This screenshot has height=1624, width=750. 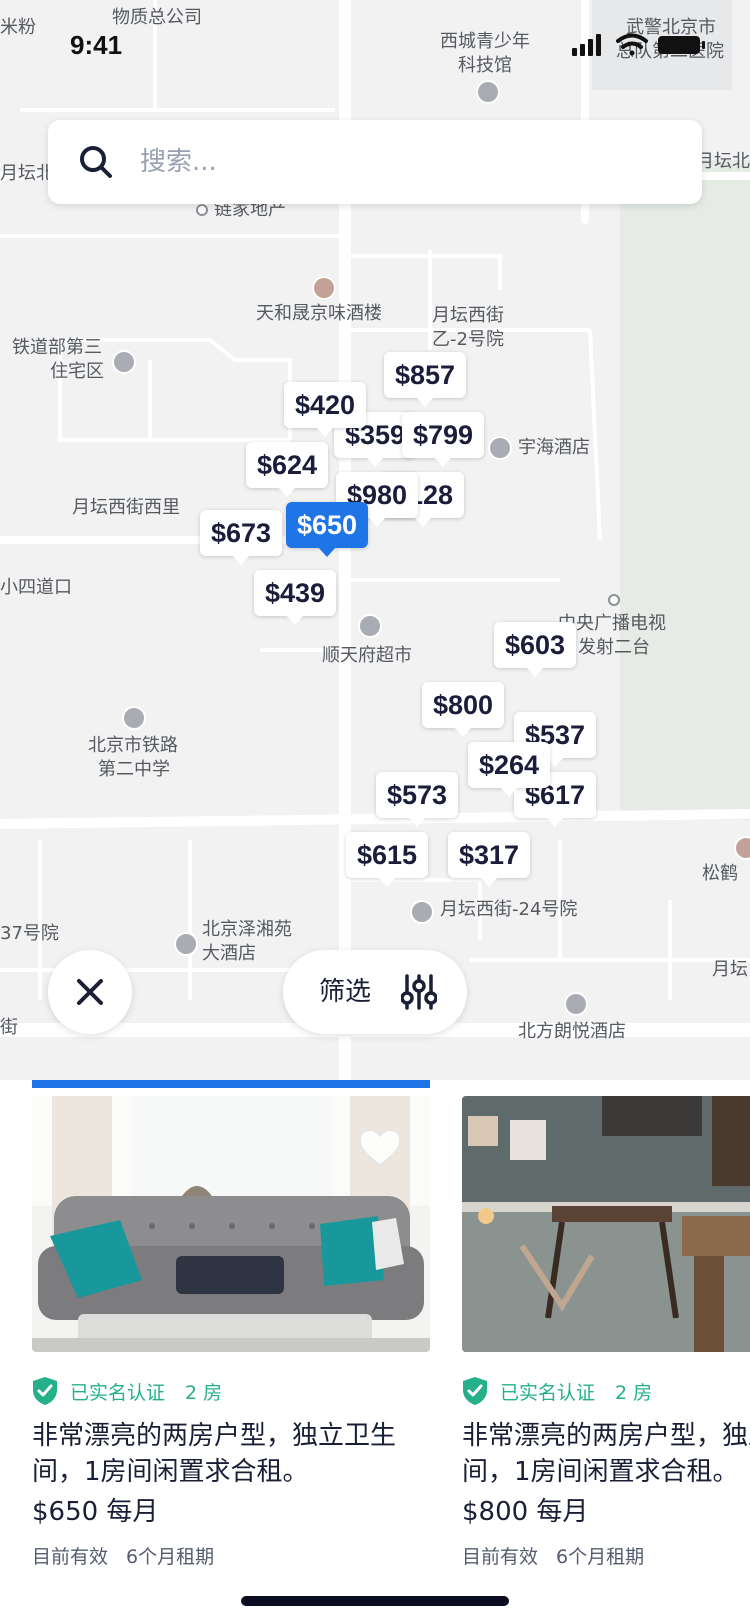 What do you see at coordinates (468, 315) in the screenshot?
I see `map-label: 月坛西街` at bounding box center [468, 315].